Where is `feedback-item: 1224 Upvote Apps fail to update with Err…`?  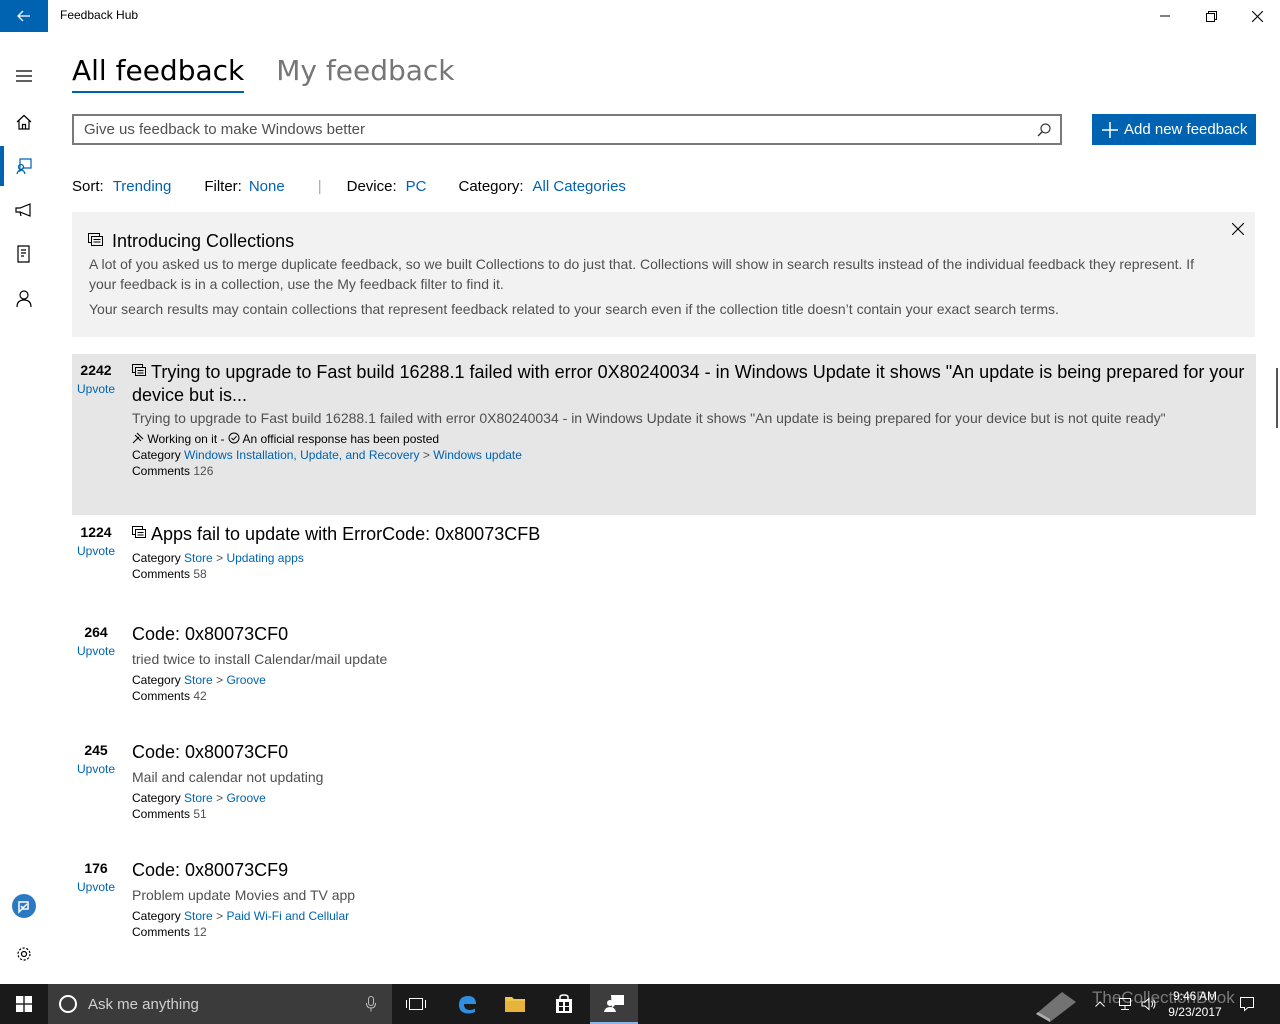 feedback-item: 1224 Upvote Apps fail to update with Err… is located at coordinates (664, 558).